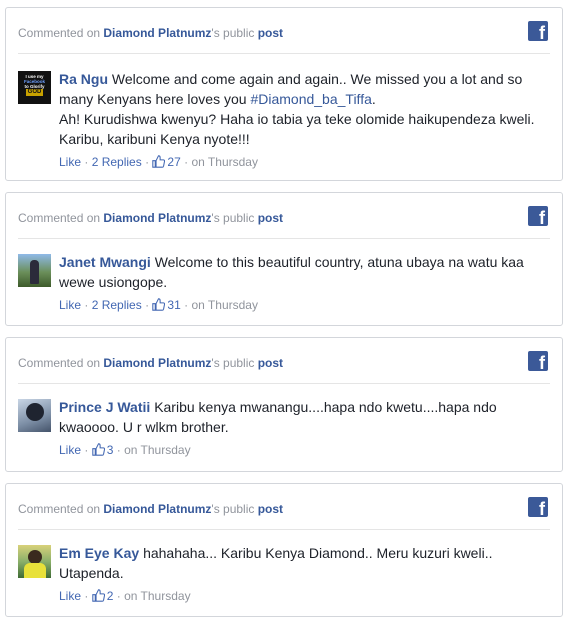 The image size is (574, 624). Describe the element at coordinates (373, 99) in the screenshot. I see `comment-text-end: .` at that location.